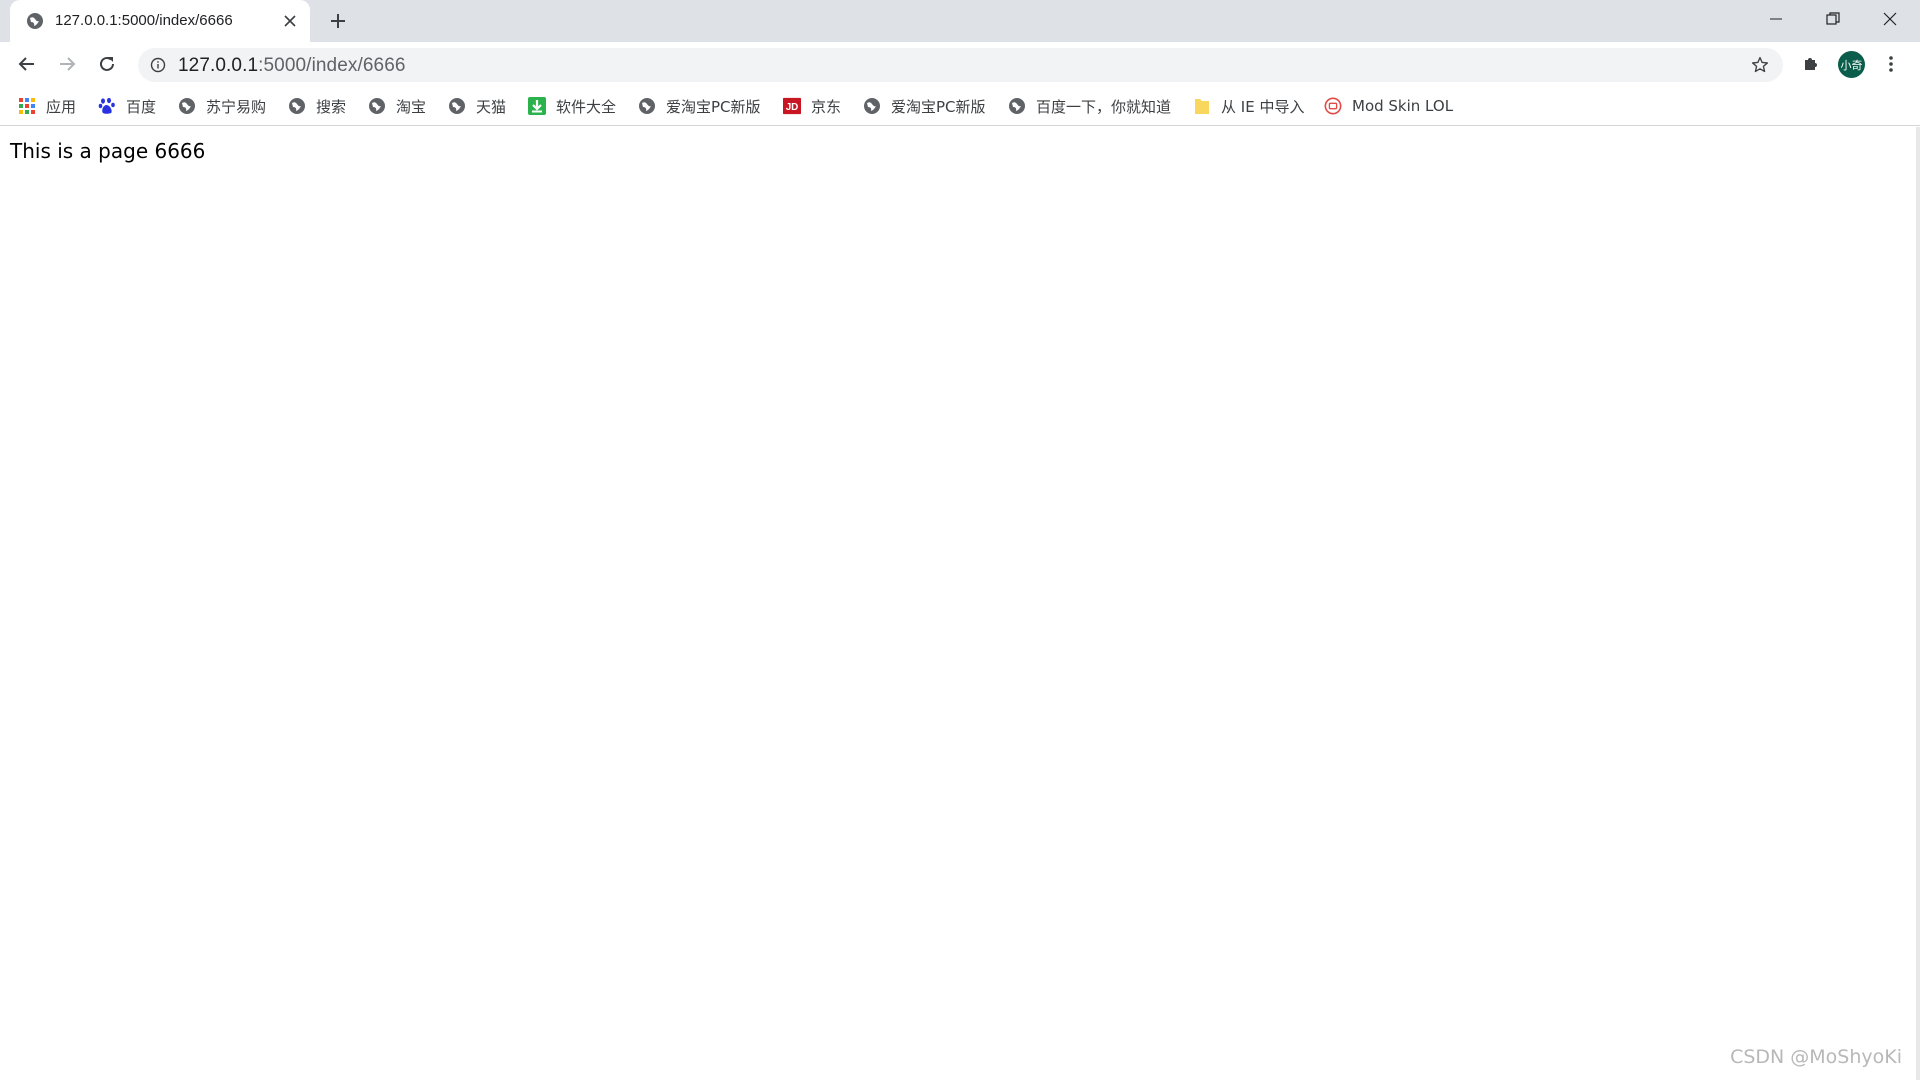 The width and height of the screenshot is (1920, 1080). I want to click on svg-text: JD, so click(792, 107).